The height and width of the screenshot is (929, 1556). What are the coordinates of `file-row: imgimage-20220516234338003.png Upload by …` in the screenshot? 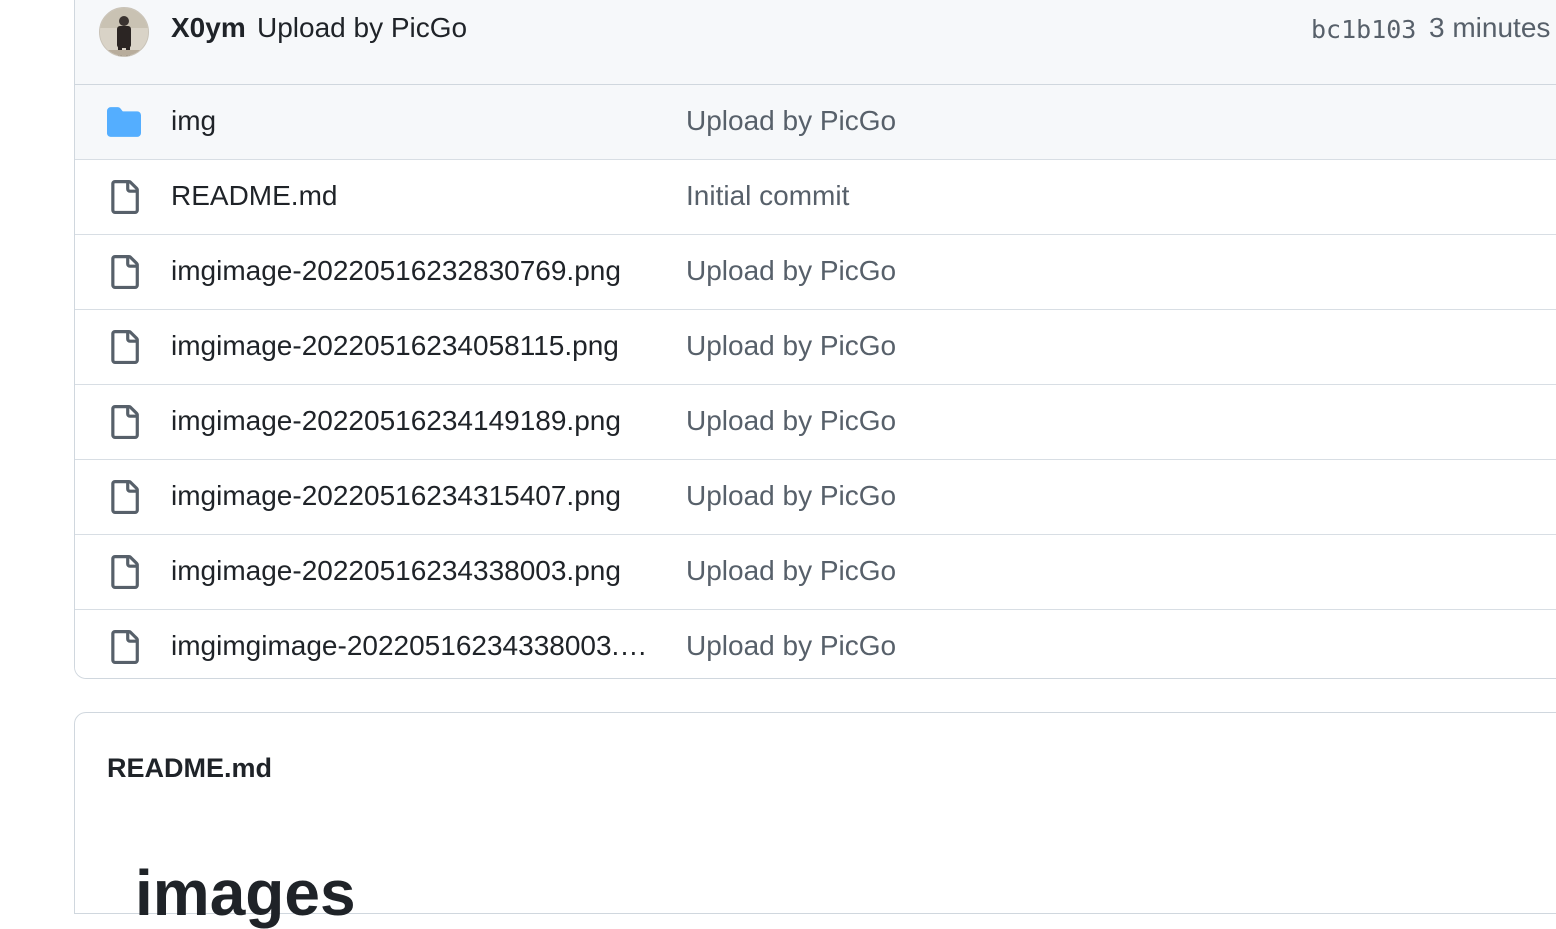 It's located at (815, 572).